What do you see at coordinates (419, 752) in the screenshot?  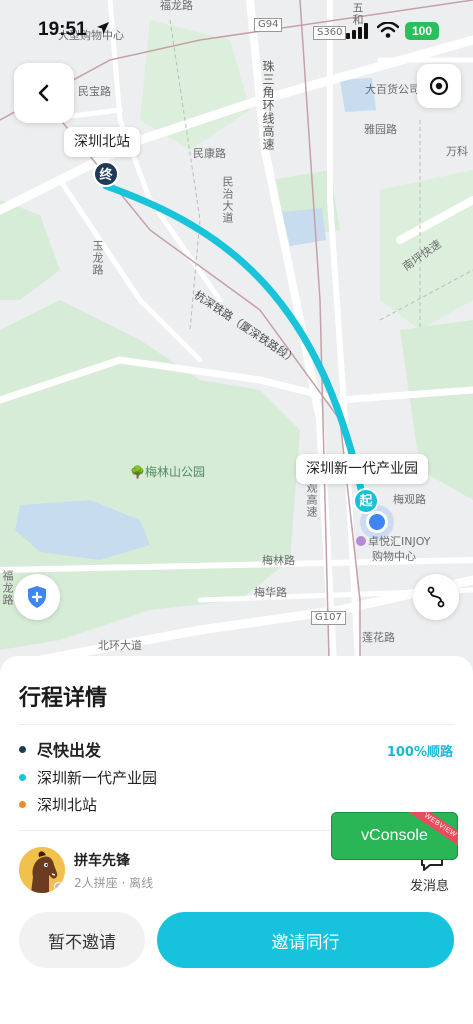 I see `match-rate: 100%顺路` at bounding box center [419, 752].